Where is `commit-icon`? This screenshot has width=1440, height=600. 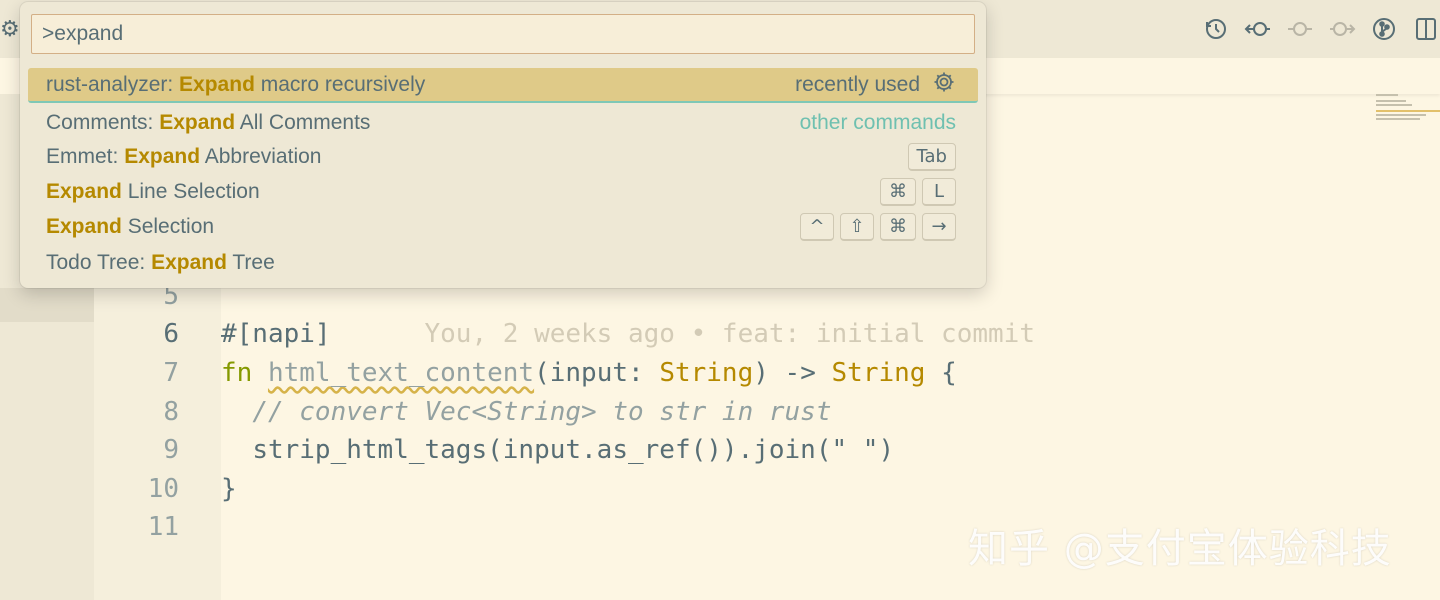
commit-icon is located at coordinates (1300, 29).